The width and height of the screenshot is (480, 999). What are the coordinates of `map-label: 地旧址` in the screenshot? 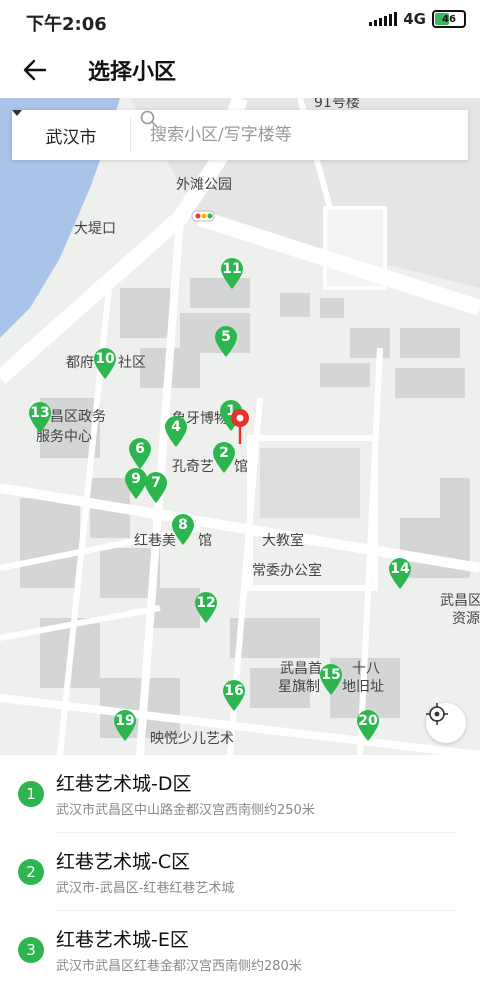 It's located at (363, 687).